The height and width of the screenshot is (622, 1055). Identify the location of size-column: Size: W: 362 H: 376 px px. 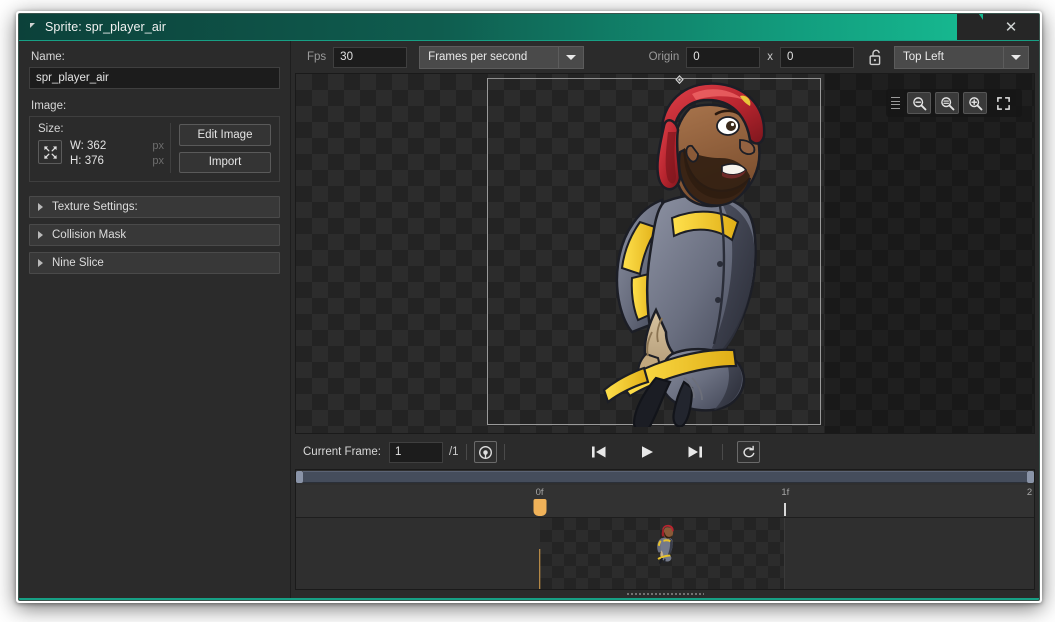
(102, 148).